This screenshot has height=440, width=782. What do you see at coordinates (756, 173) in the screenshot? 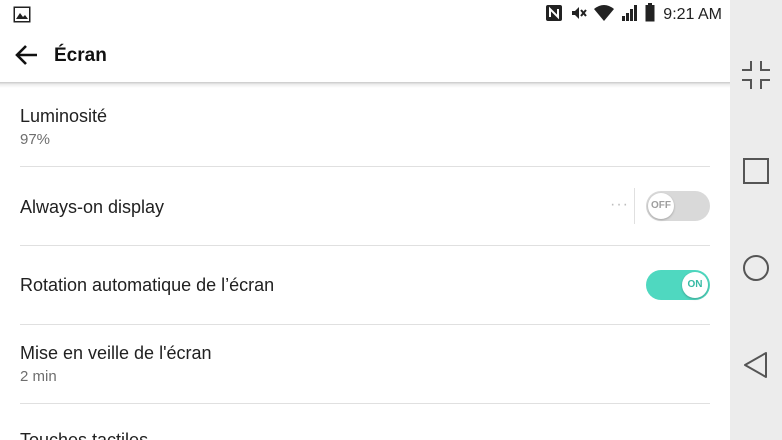
I see `recents-square-icon` at bounding box center [756, 173].